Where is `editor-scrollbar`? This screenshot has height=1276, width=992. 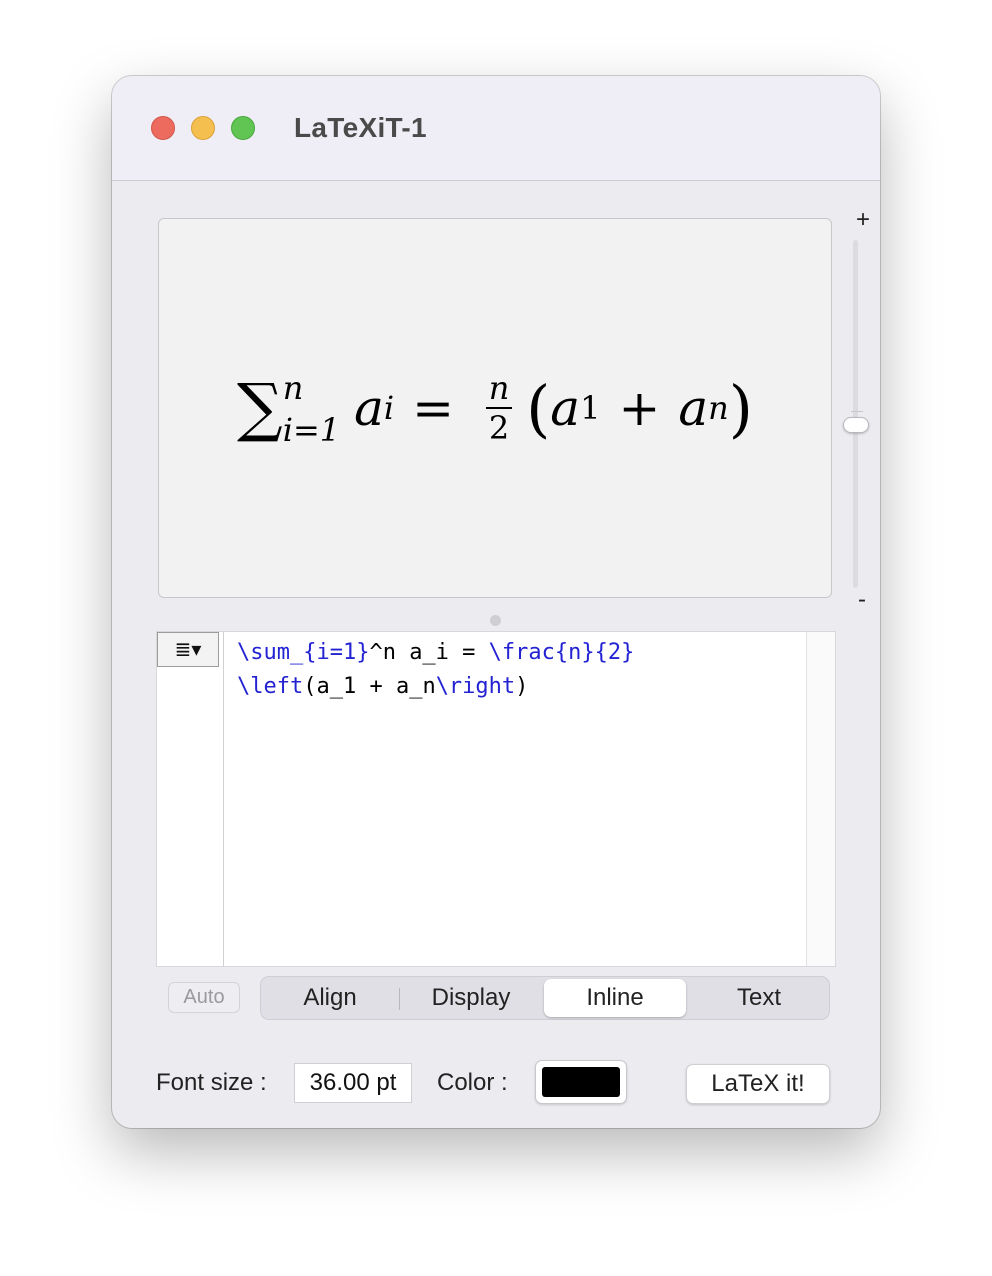 editor-scrollbar is located at coordinates (820, 799).